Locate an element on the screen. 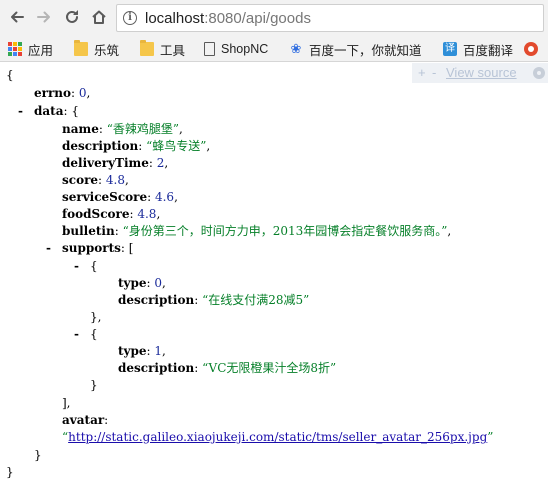 This screenshot has width=548, height=490. json-row-avatar: avatar: is located at coordinates (85, 420).